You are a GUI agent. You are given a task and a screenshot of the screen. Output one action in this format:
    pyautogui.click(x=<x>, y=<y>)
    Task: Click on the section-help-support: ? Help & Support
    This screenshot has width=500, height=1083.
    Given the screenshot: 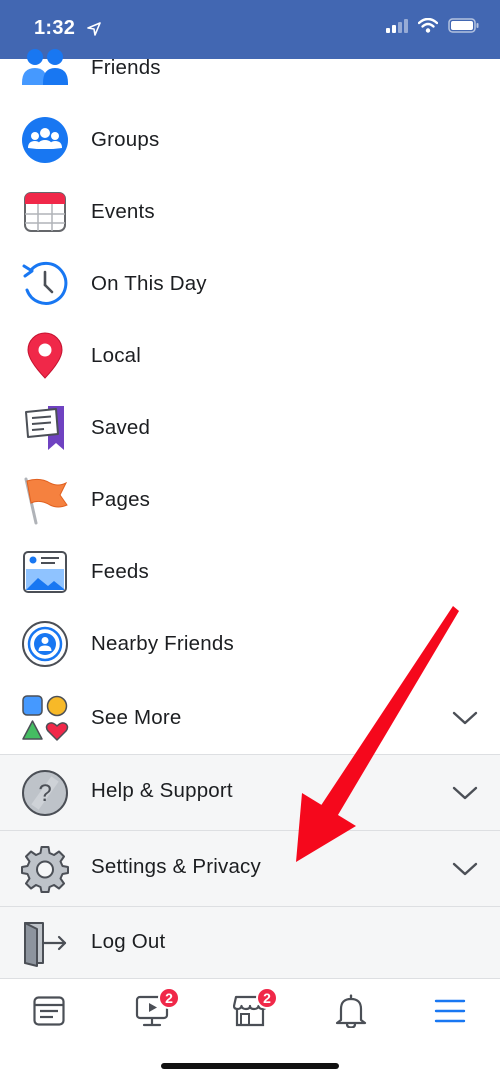 What is the action you would take?
    pyautogui.click(x=250, y=792)
    